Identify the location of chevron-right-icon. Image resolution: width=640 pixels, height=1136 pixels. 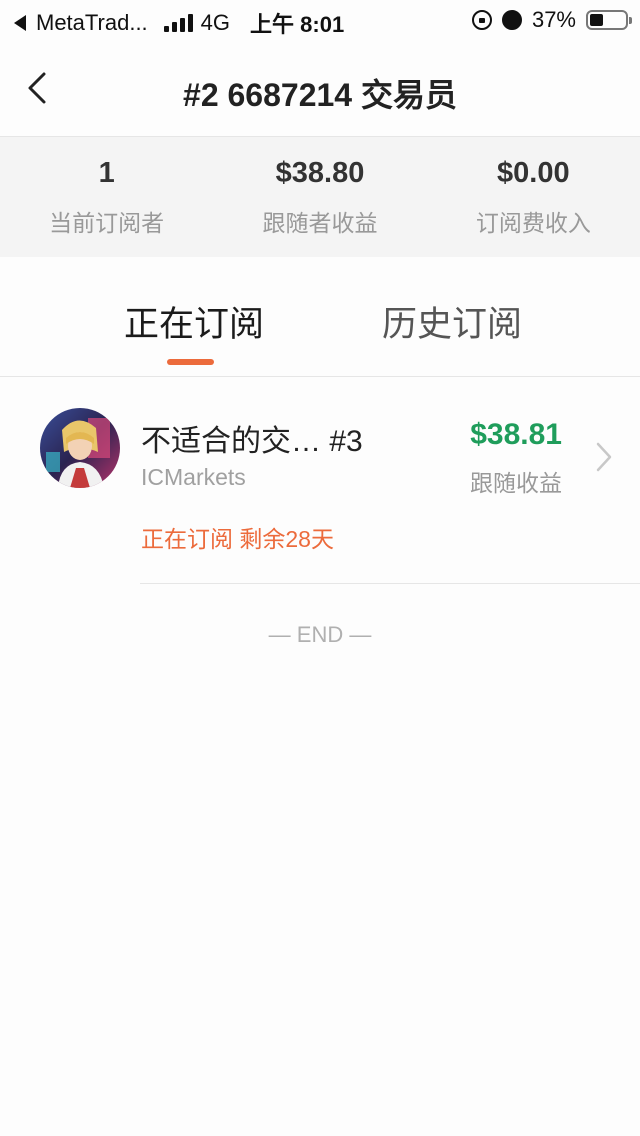
(604, 457).